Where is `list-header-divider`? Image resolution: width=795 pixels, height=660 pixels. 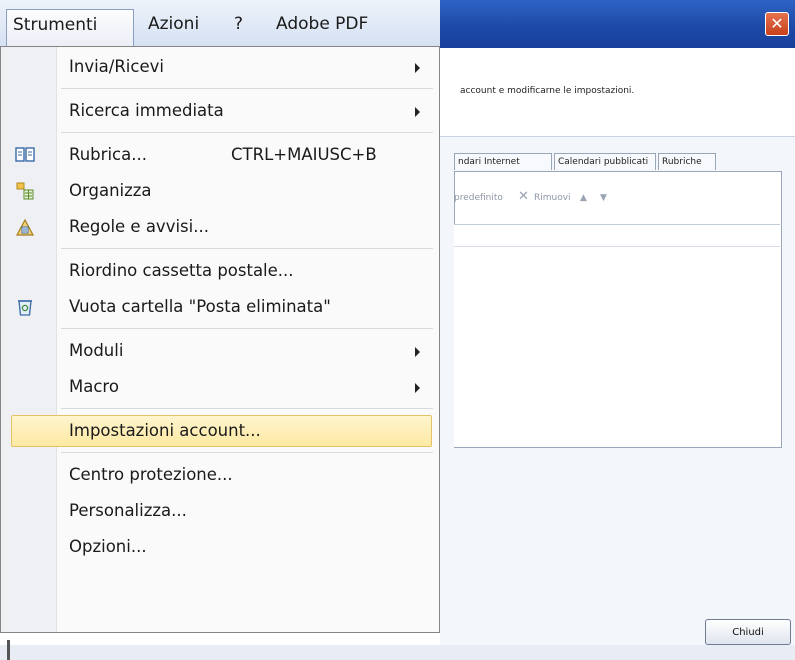 list-header-divider is located at coordinates (617, 246).